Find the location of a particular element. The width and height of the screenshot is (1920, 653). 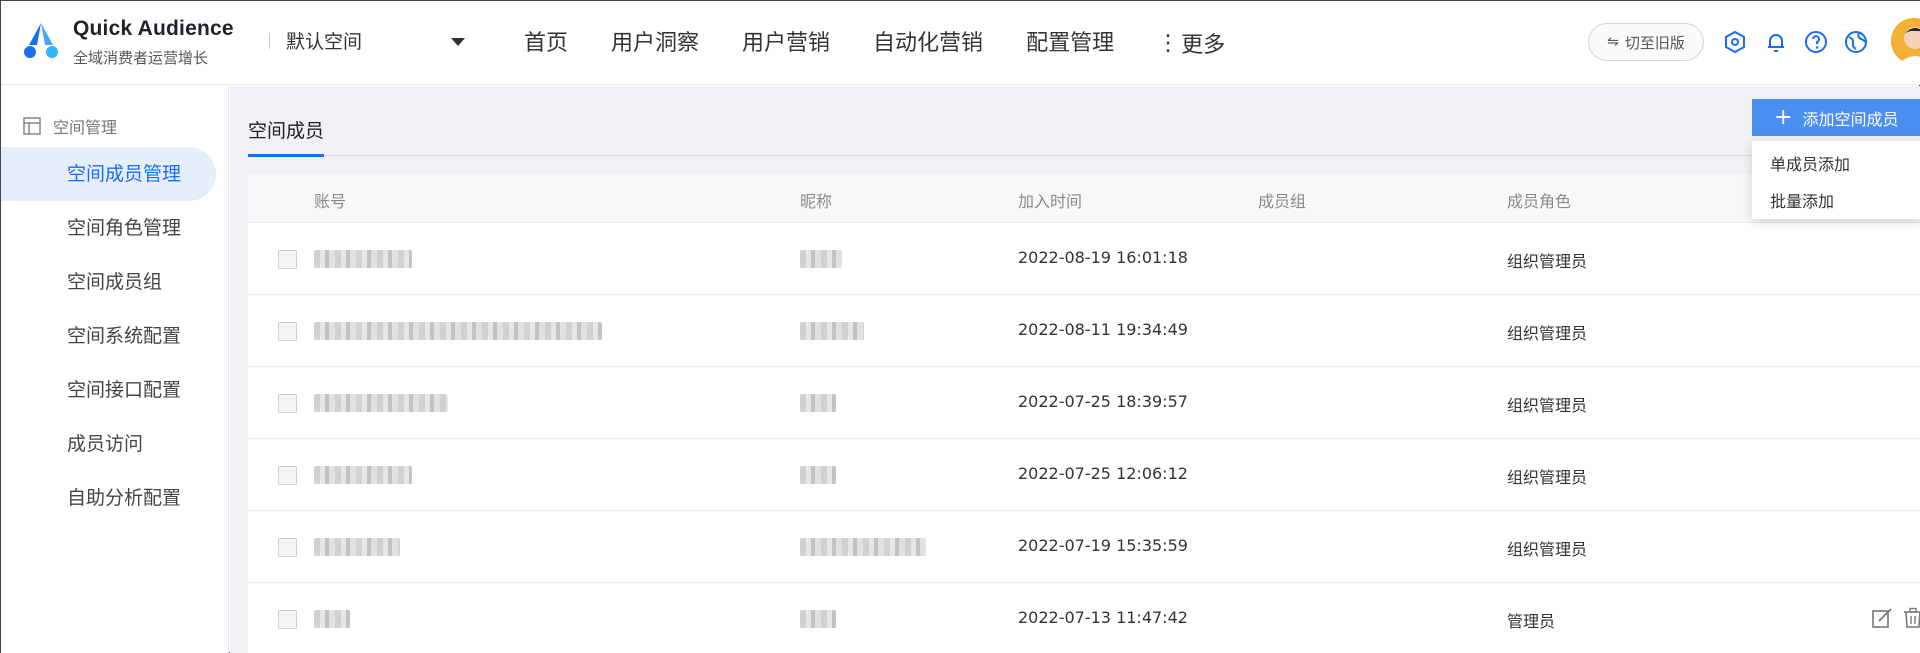

nav-home: 首页 is located at coordinates (546, 43).